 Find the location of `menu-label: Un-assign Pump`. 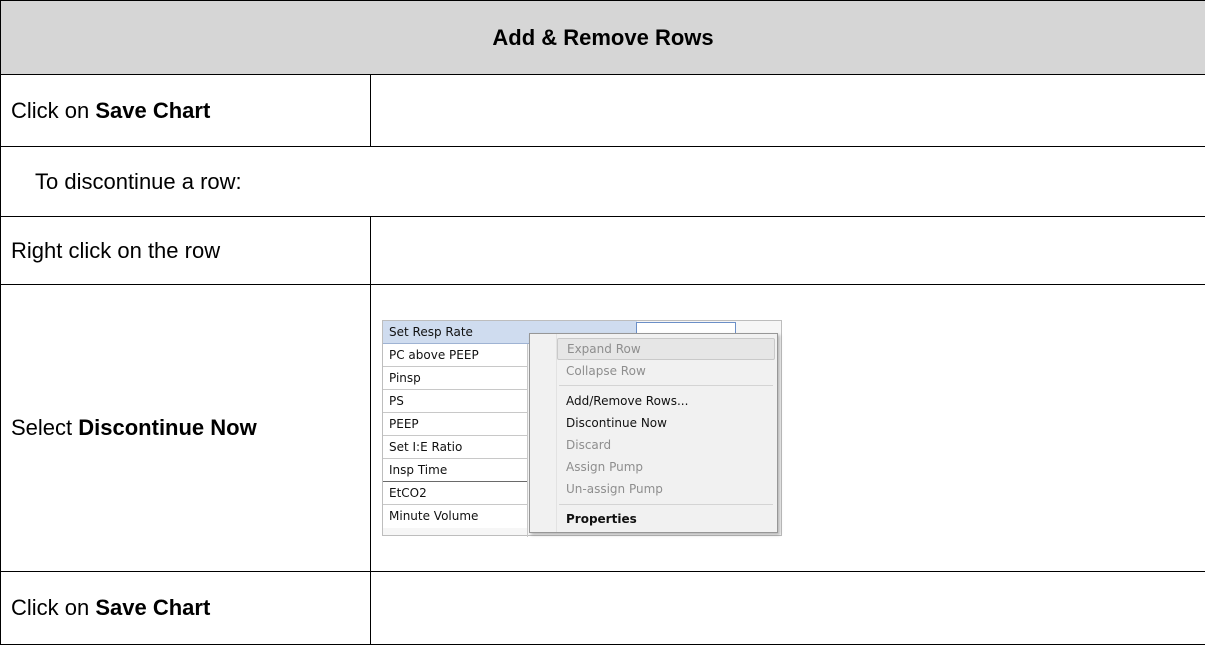

menu-label: Un-assign Pump is located at coordinates (614, 489).